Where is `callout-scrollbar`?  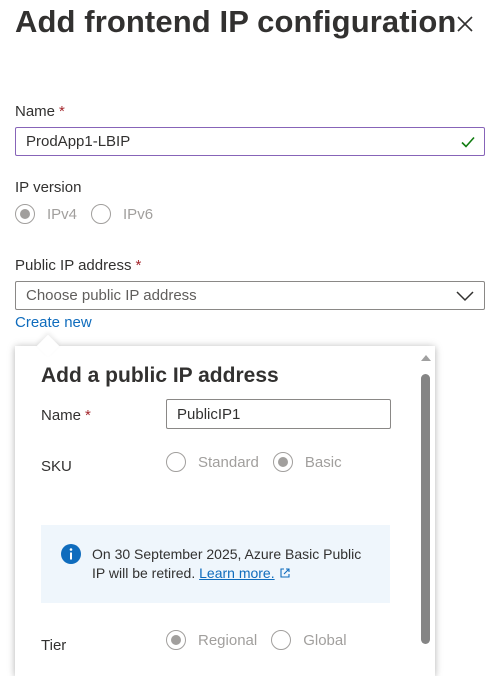
callout-scrollbar is located at coordinates (426, 511).